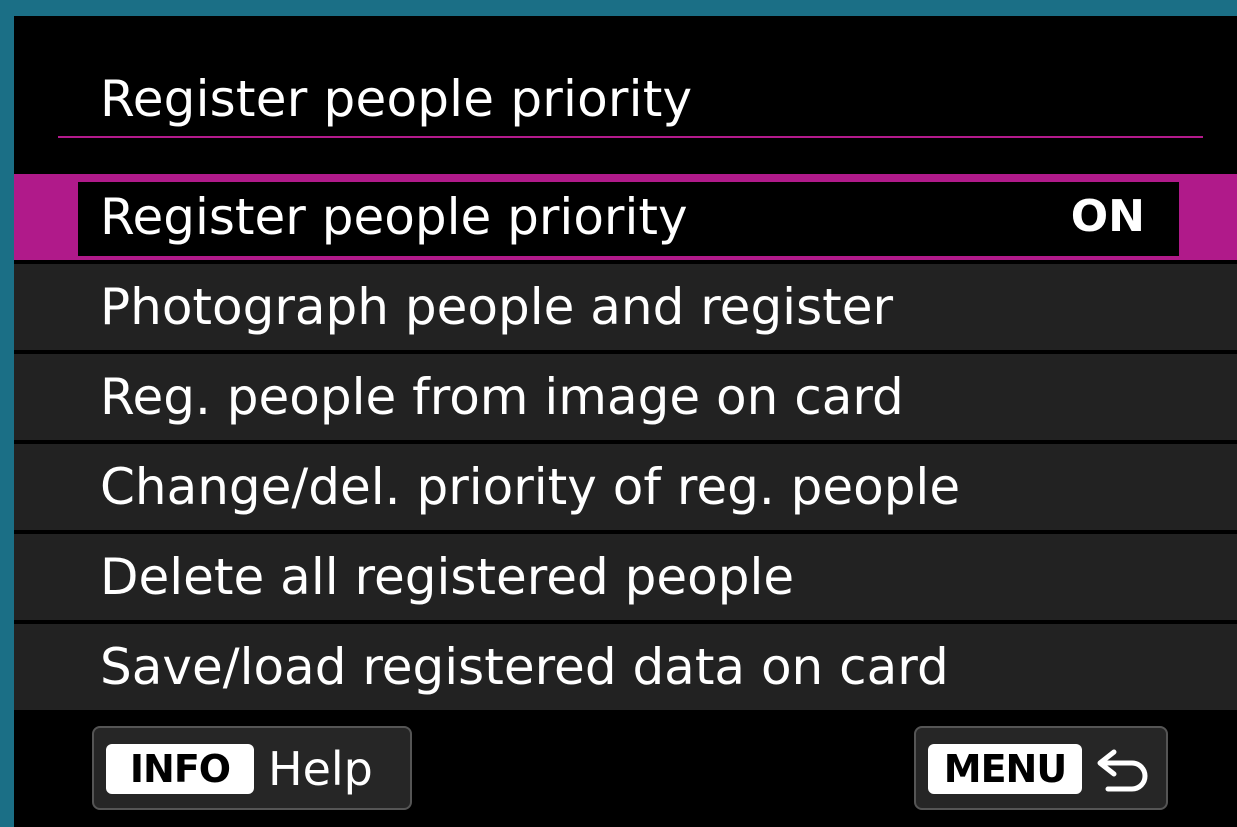 This screenshot has height=827, width=1237. What do you see at coordinates (180, 769) in the screenshot?
I see `info-key: INFO` at bounding box center [180, 769].